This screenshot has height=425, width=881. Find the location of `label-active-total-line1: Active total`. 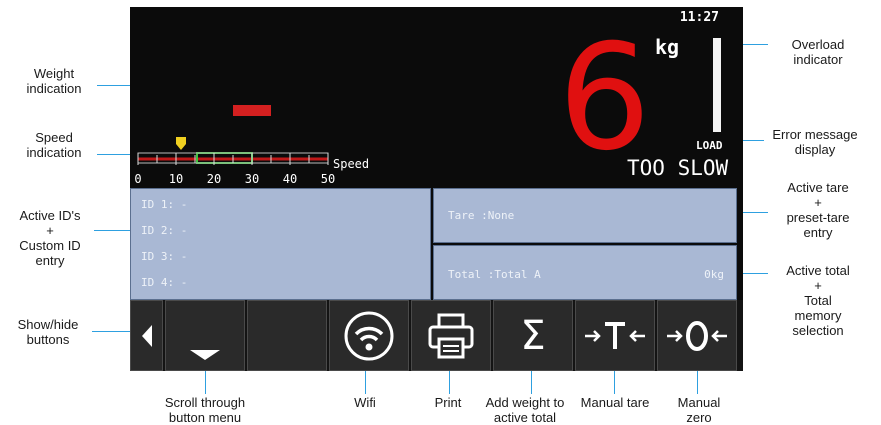

label-active-total-line1: Active total is located at coordinates (818, 270).